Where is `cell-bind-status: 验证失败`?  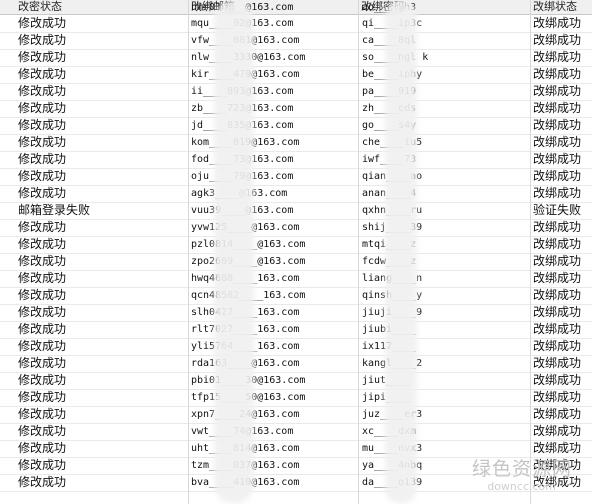
cell-bind-status: 验证失败 is located at coordinates (562, 210).